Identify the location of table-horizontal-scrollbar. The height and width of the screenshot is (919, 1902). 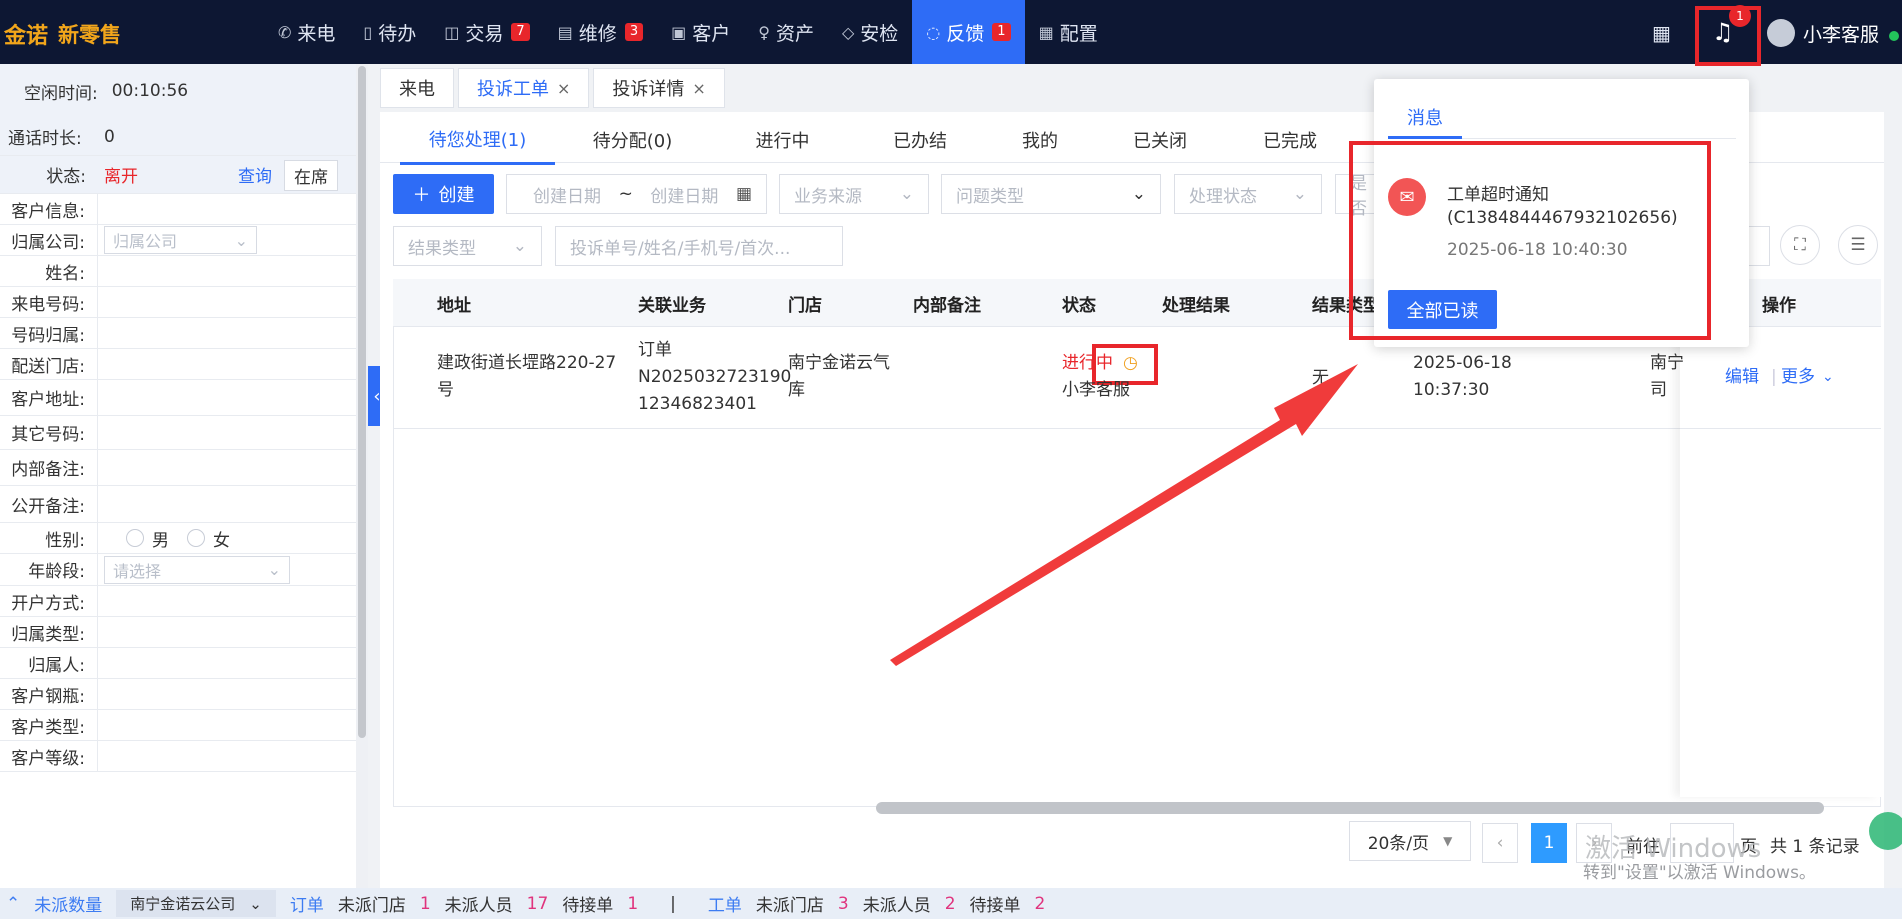
(1350, 808).